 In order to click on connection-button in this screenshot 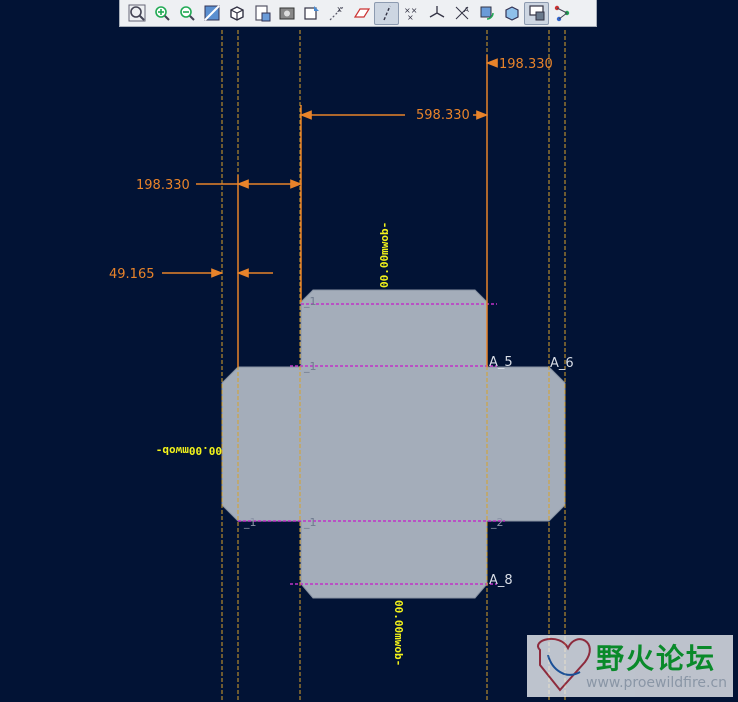, I will do `click(561, 13)`.